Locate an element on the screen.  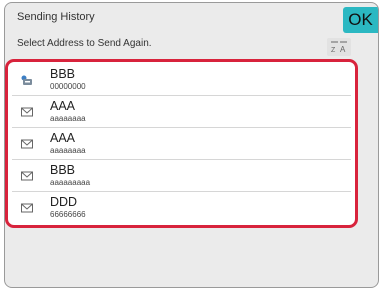
list-item: BBB aaaaaaaaa is located at coordinates (181, 177).